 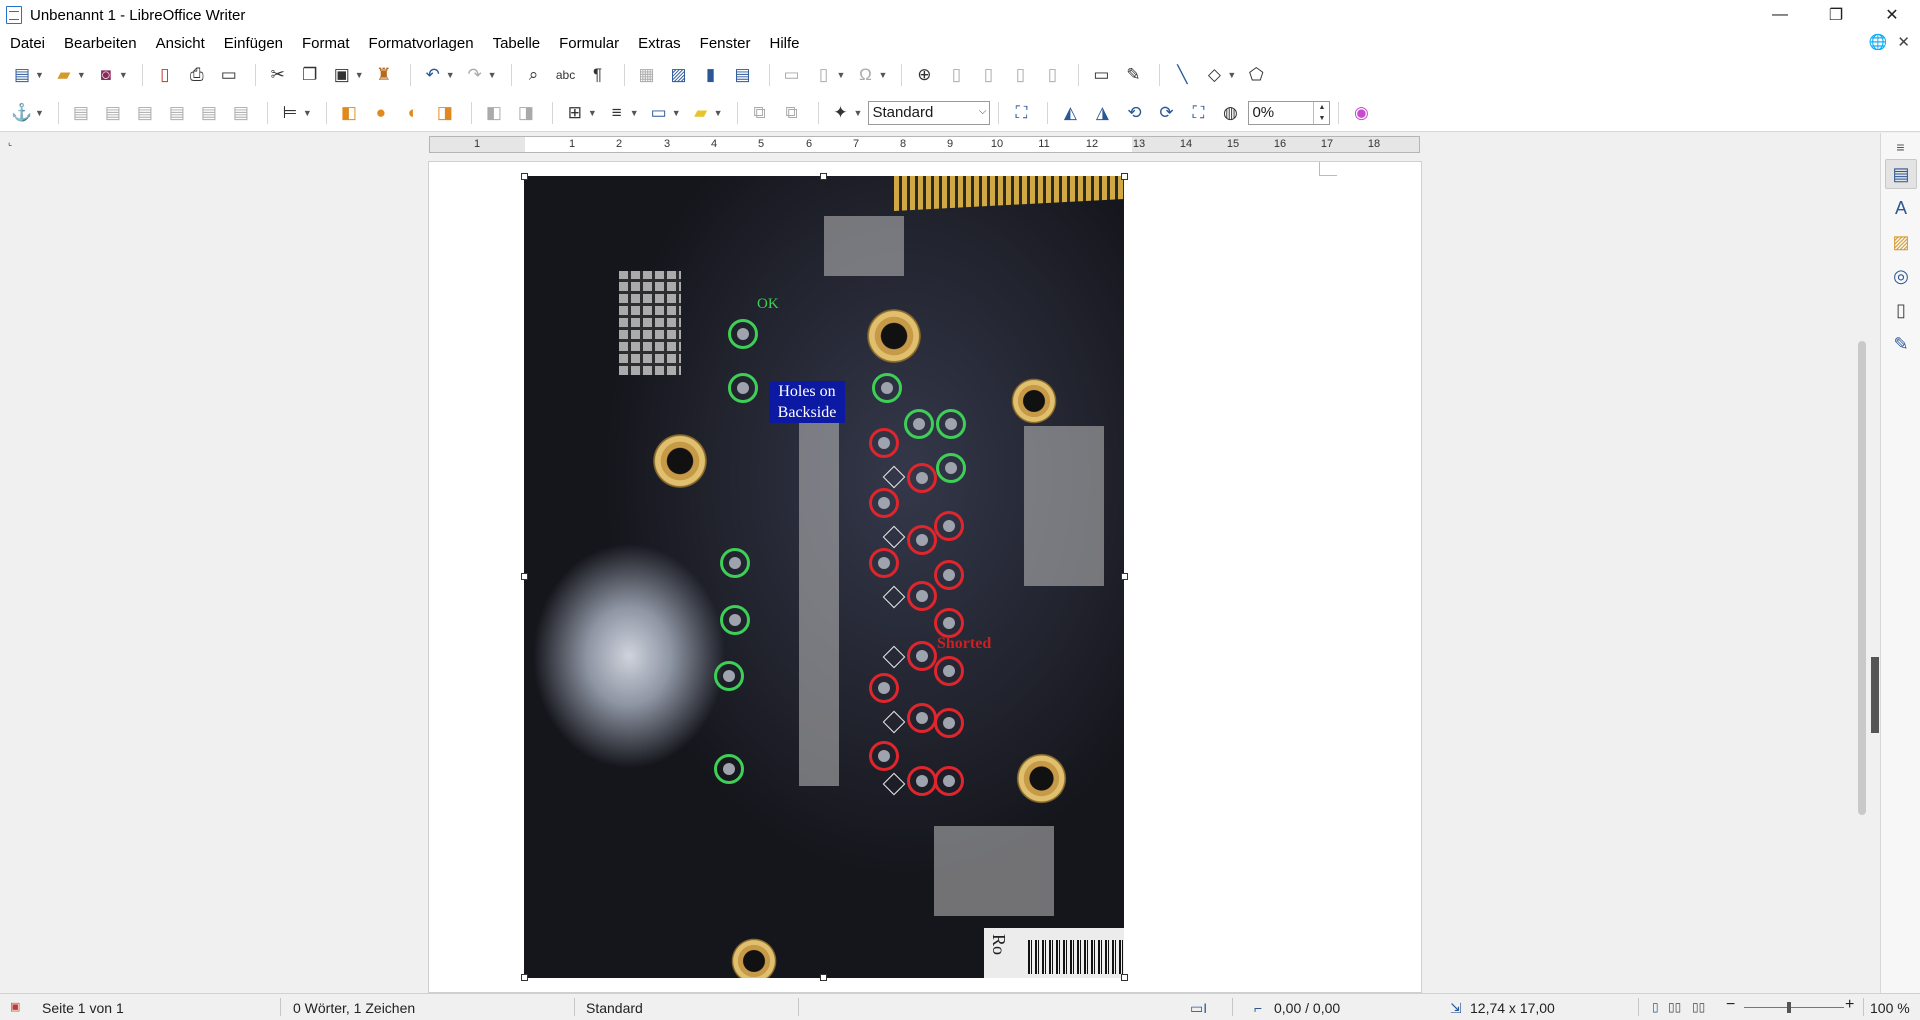 What do you see at coordinates (421, 43) in the screenshot?
I see `menu-formatvorlagen: Formatvorlagen` at bounding box center [421, 43].